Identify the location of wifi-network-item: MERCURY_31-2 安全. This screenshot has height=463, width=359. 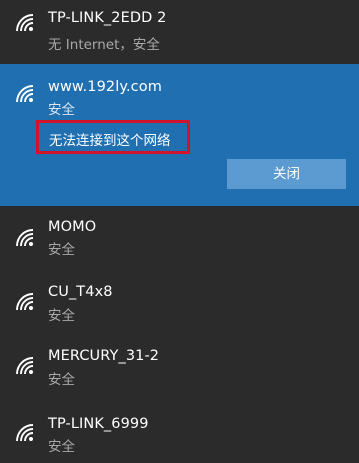
(179, 366).